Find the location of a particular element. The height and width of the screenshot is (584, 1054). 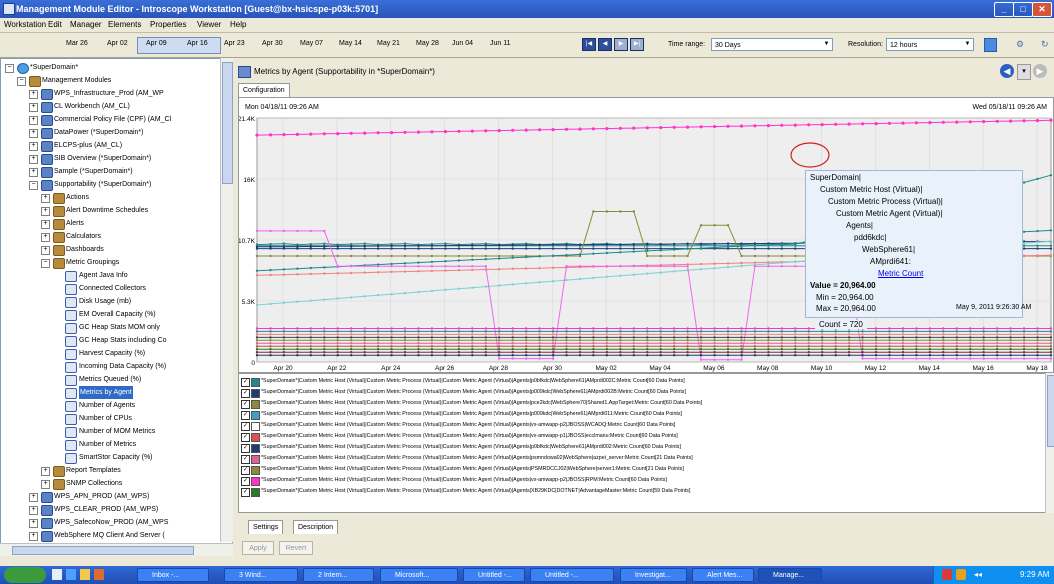

tab-configuration: Configuration is located at coordinates (264, 90).